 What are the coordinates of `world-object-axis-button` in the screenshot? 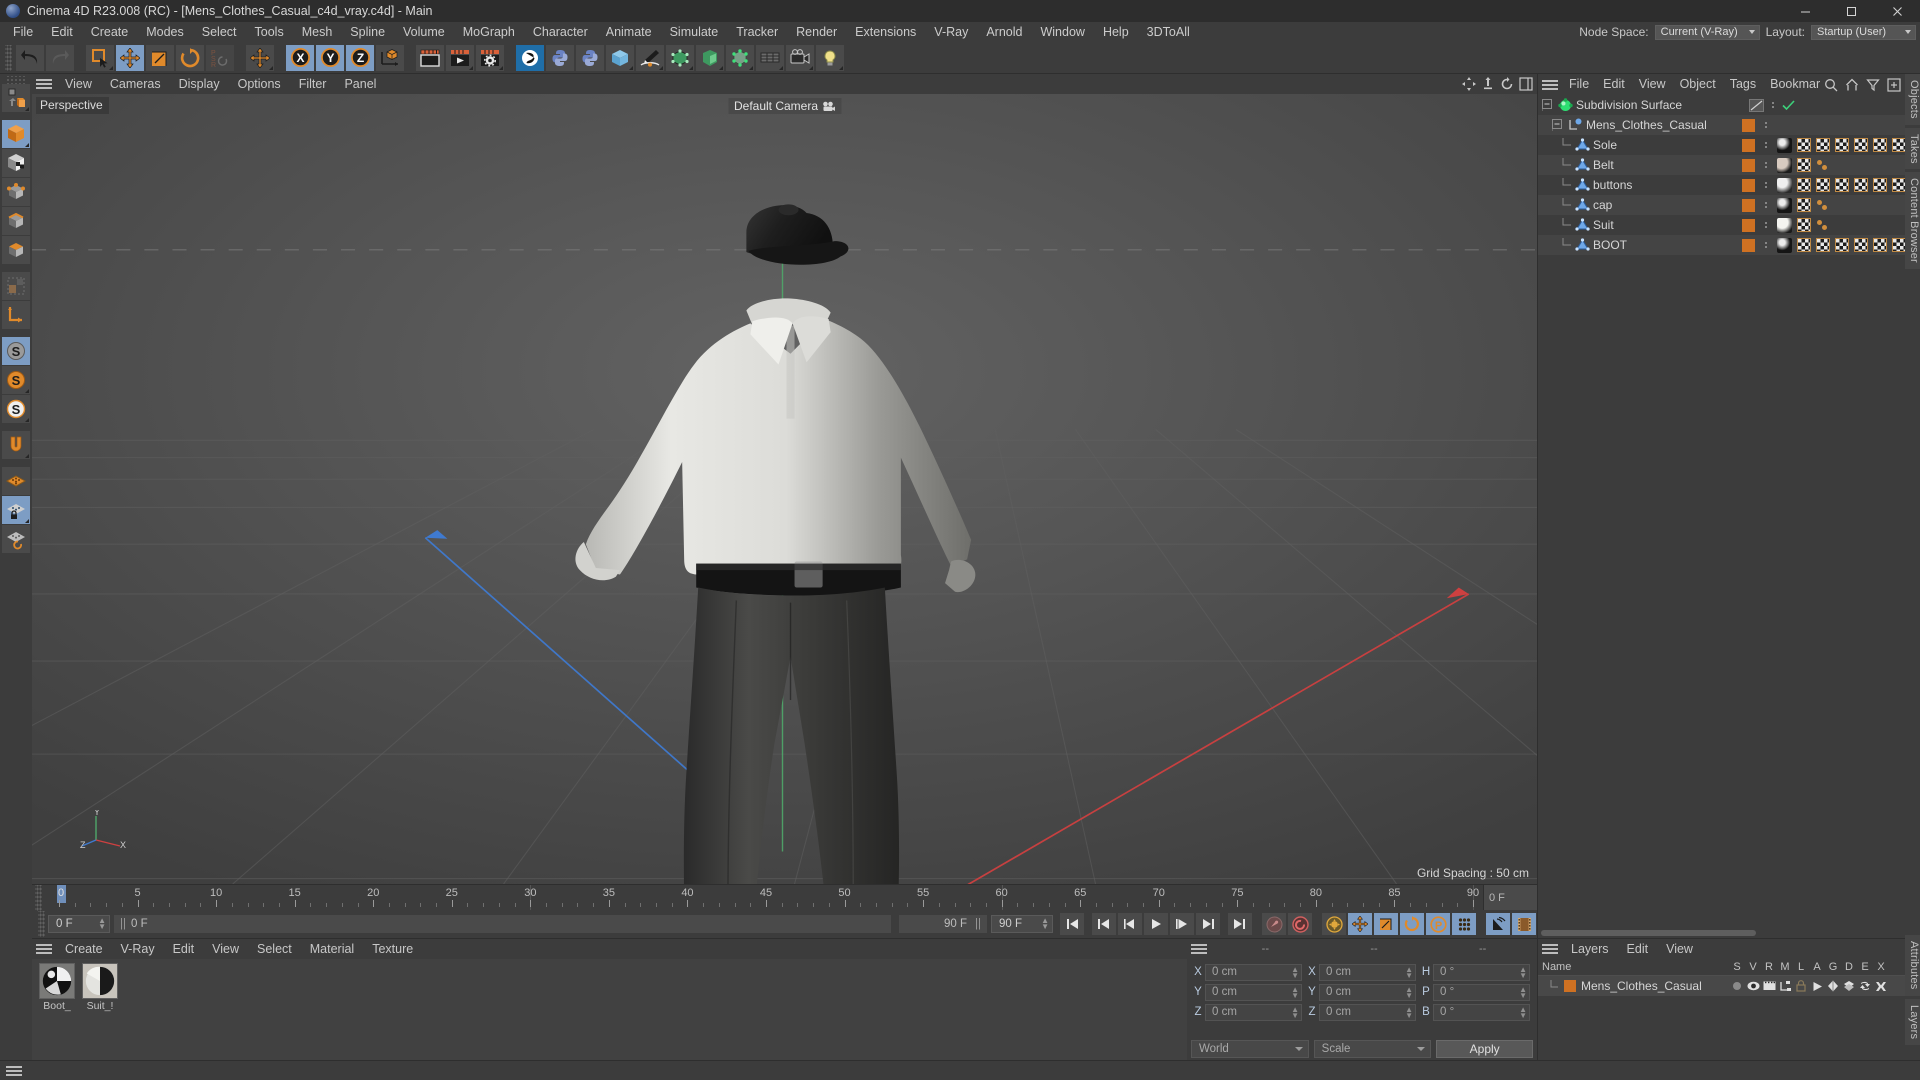 It's located at (260, 57).